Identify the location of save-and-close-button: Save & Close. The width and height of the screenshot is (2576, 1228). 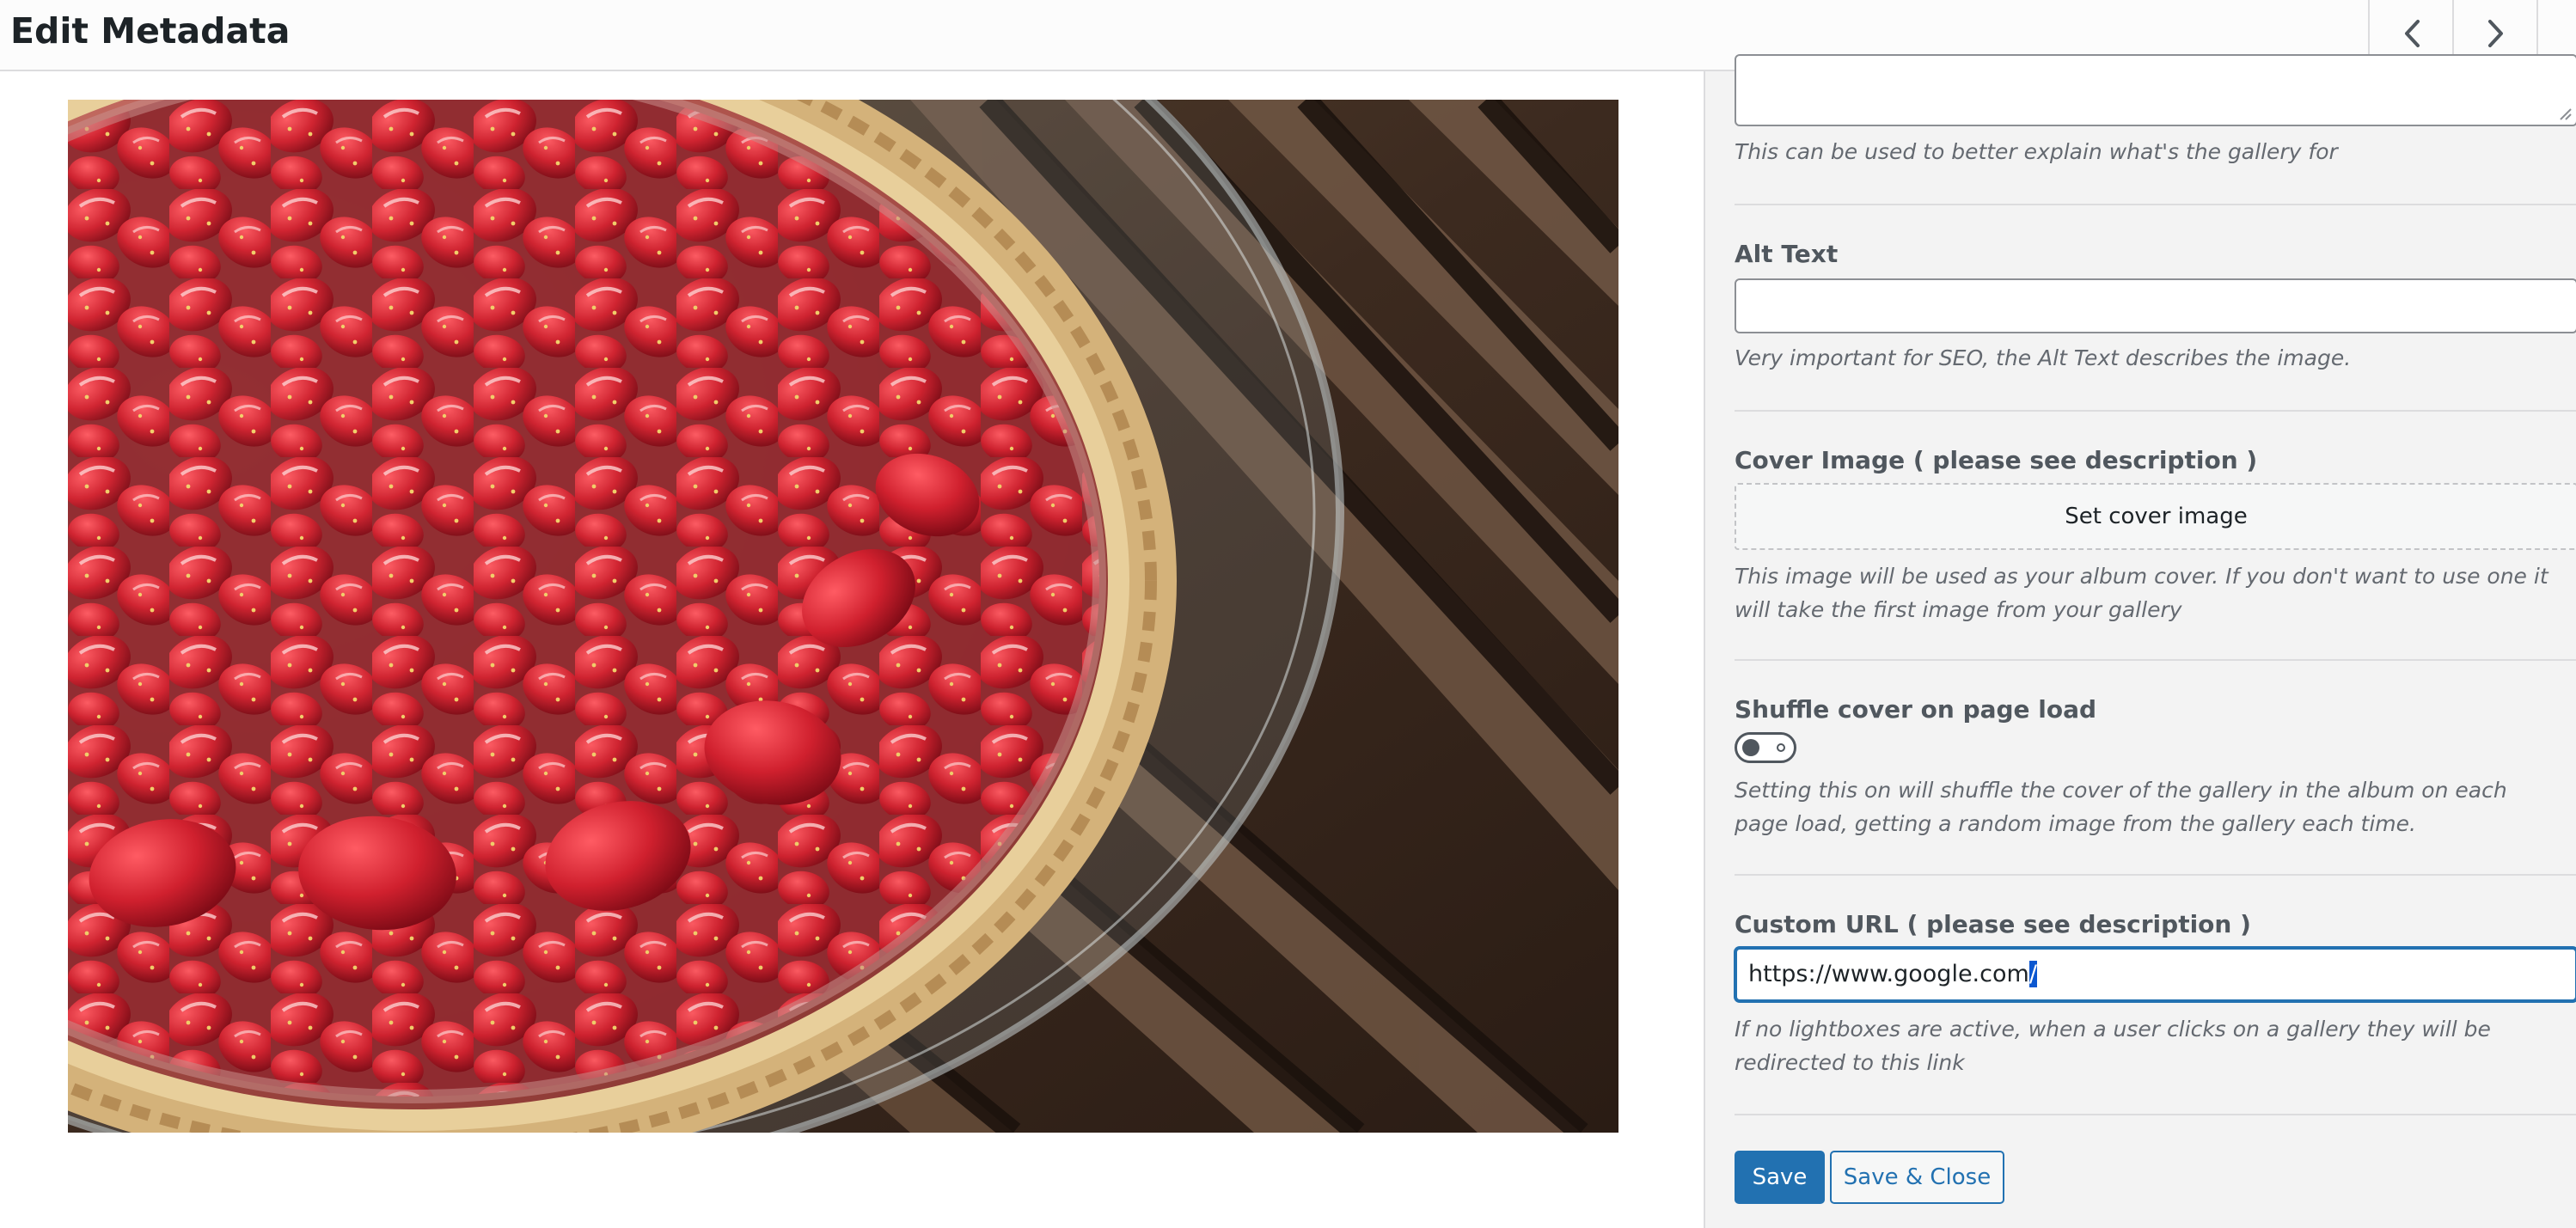
(1917, 1177).